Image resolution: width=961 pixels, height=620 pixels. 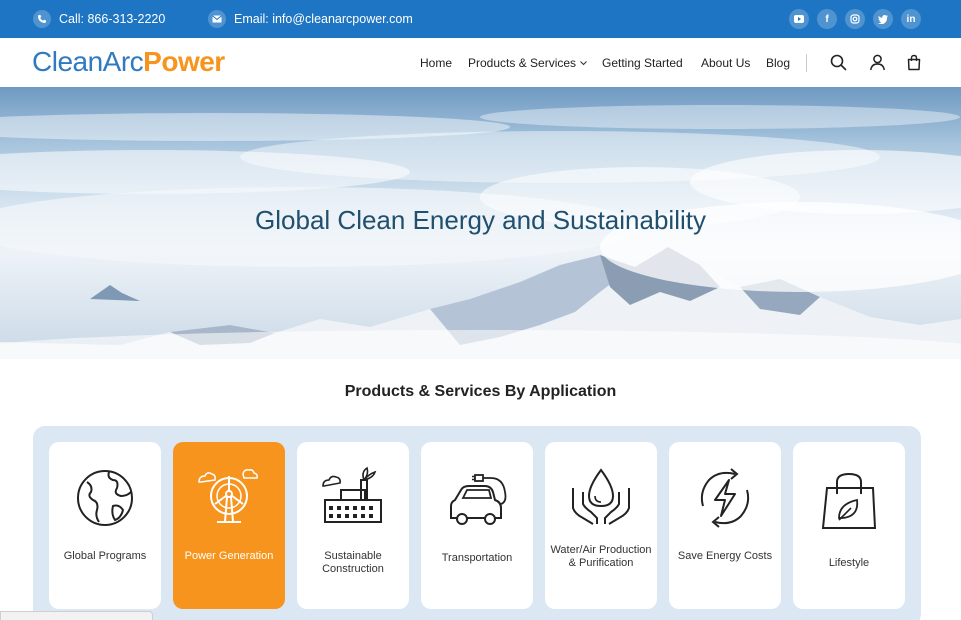 What do you see at coordinates (105, 498) in the screenshot?
I see `globe-icon` at bounding box center [105, 498].